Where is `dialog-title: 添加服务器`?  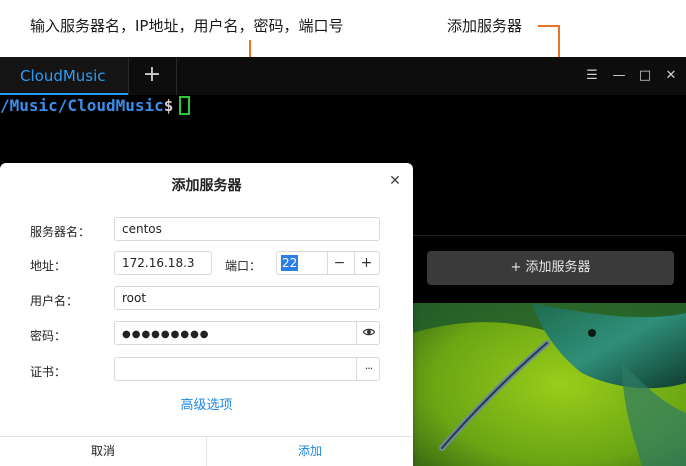
dialog-title: 添加服务器 is located at coordinates (206, 186).